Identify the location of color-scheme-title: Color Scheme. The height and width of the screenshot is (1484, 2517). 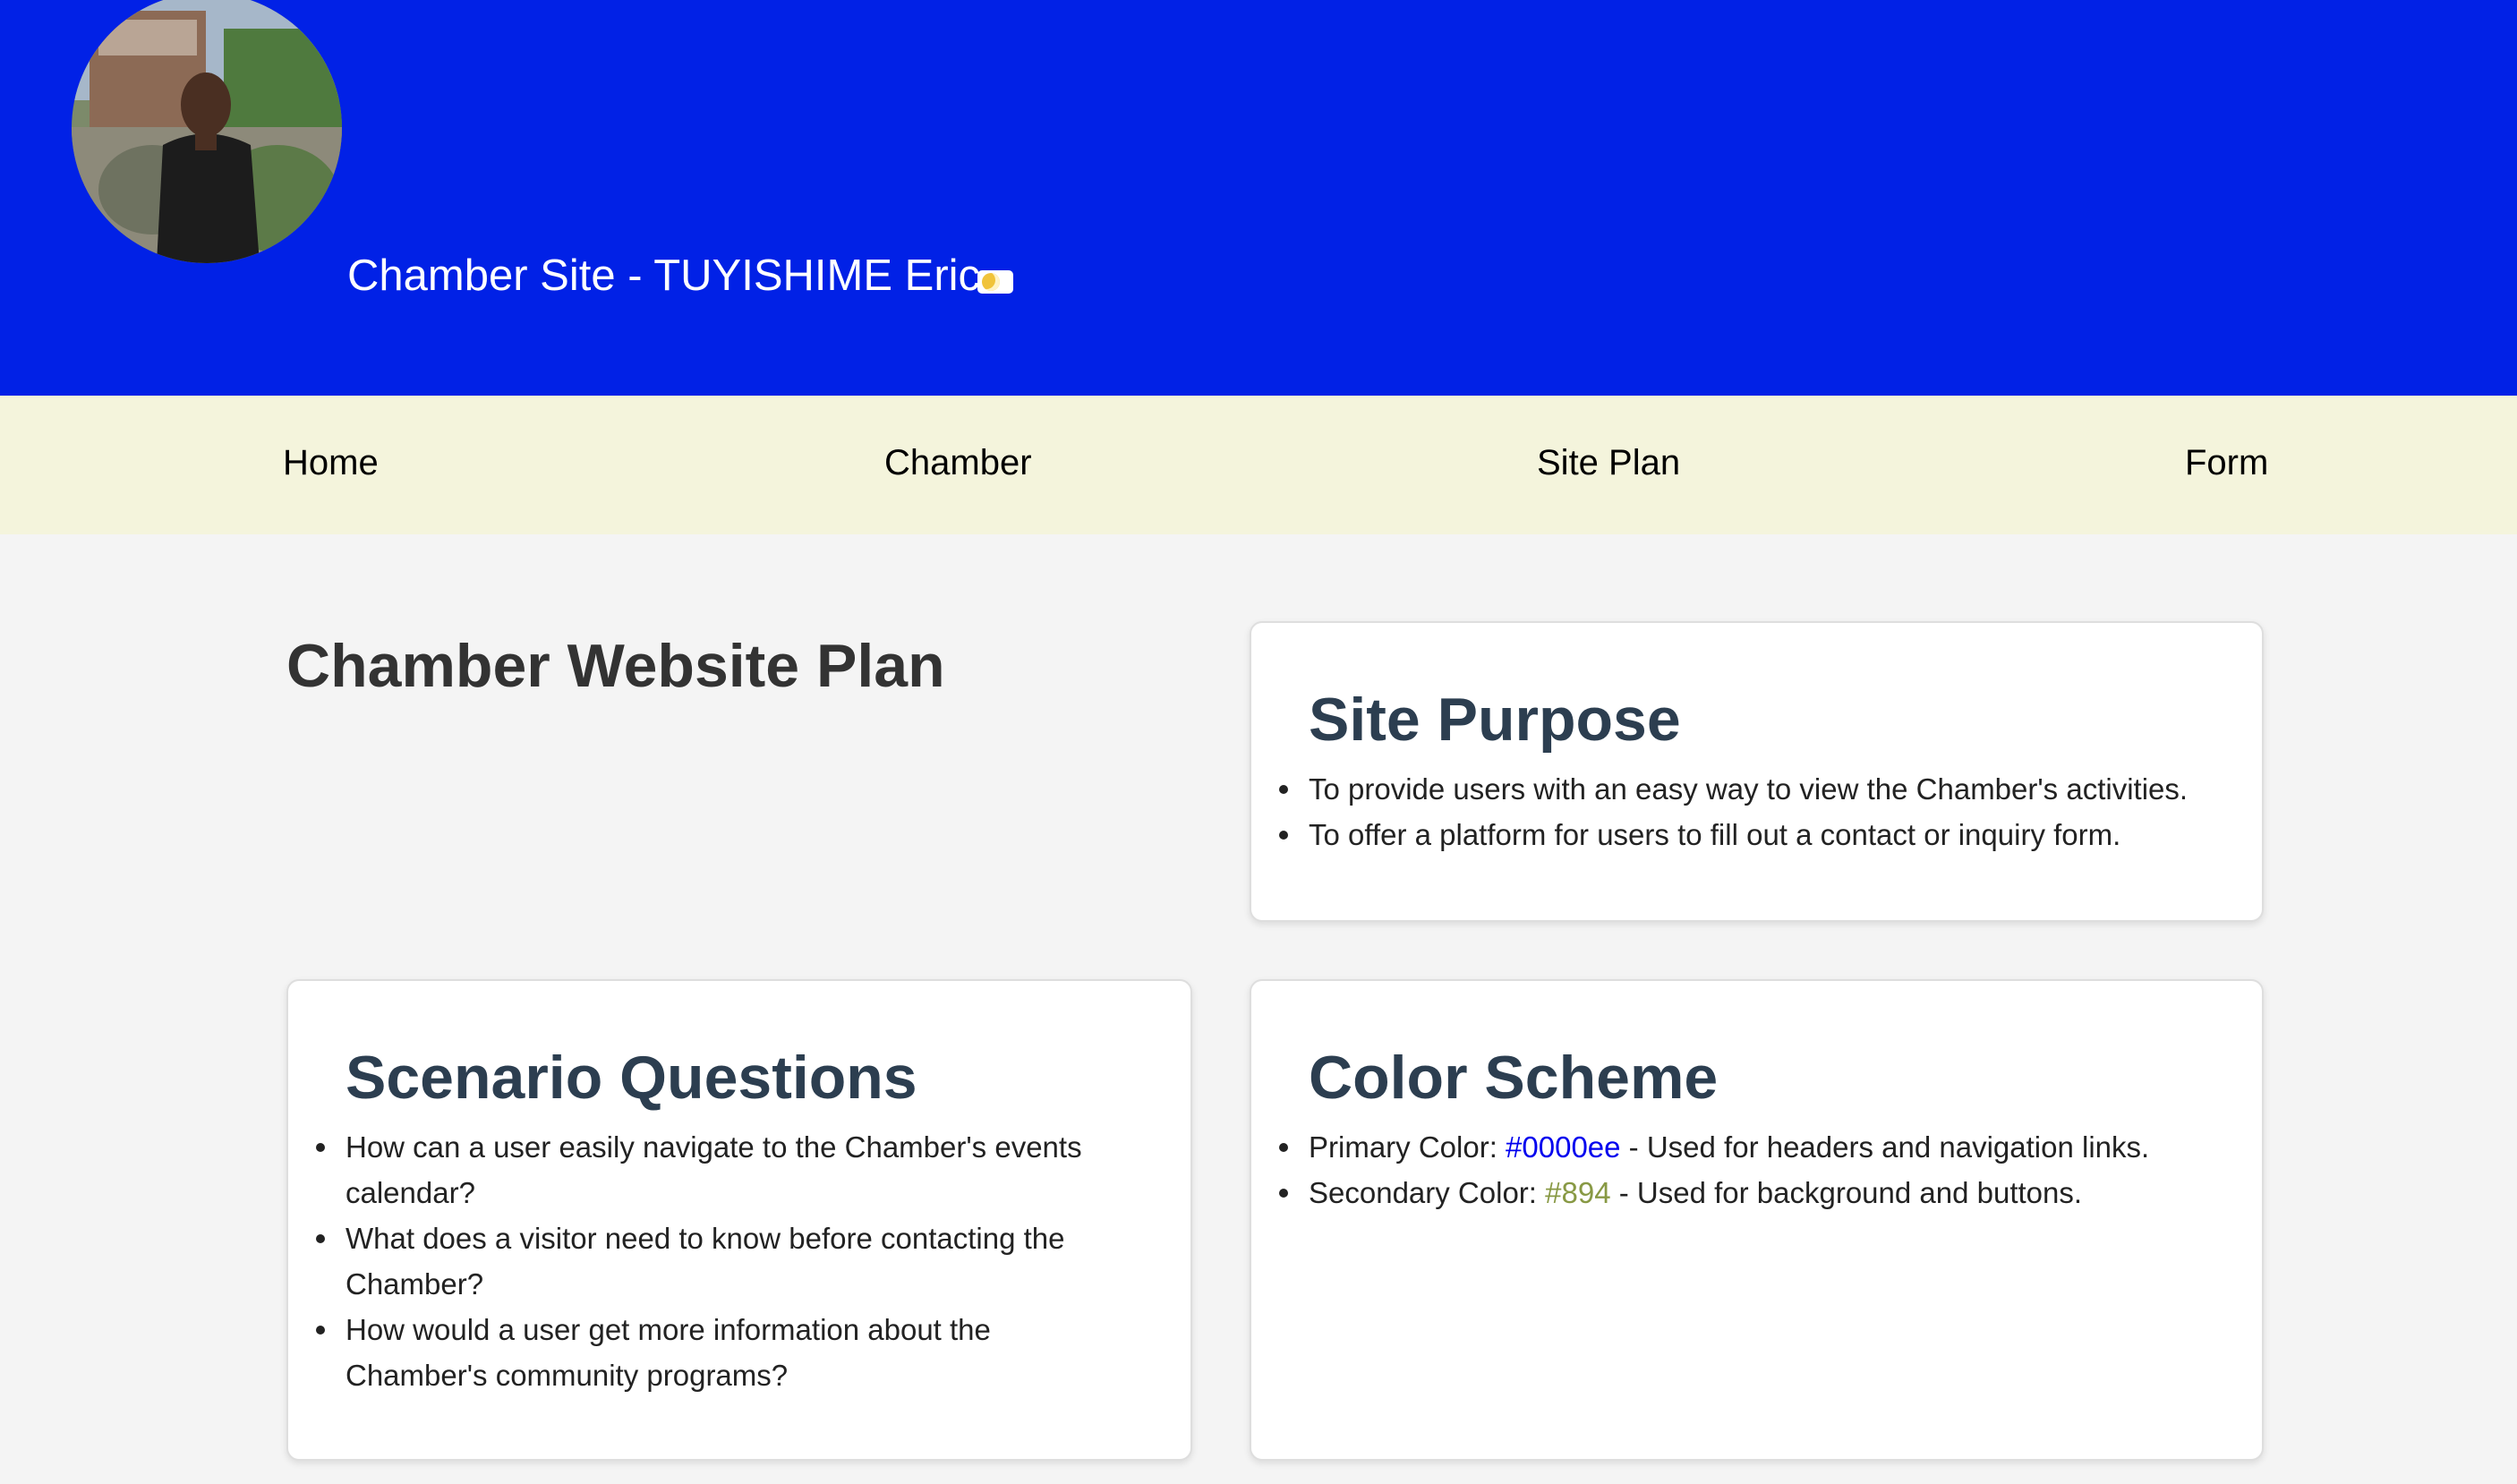
(1514, 1078).